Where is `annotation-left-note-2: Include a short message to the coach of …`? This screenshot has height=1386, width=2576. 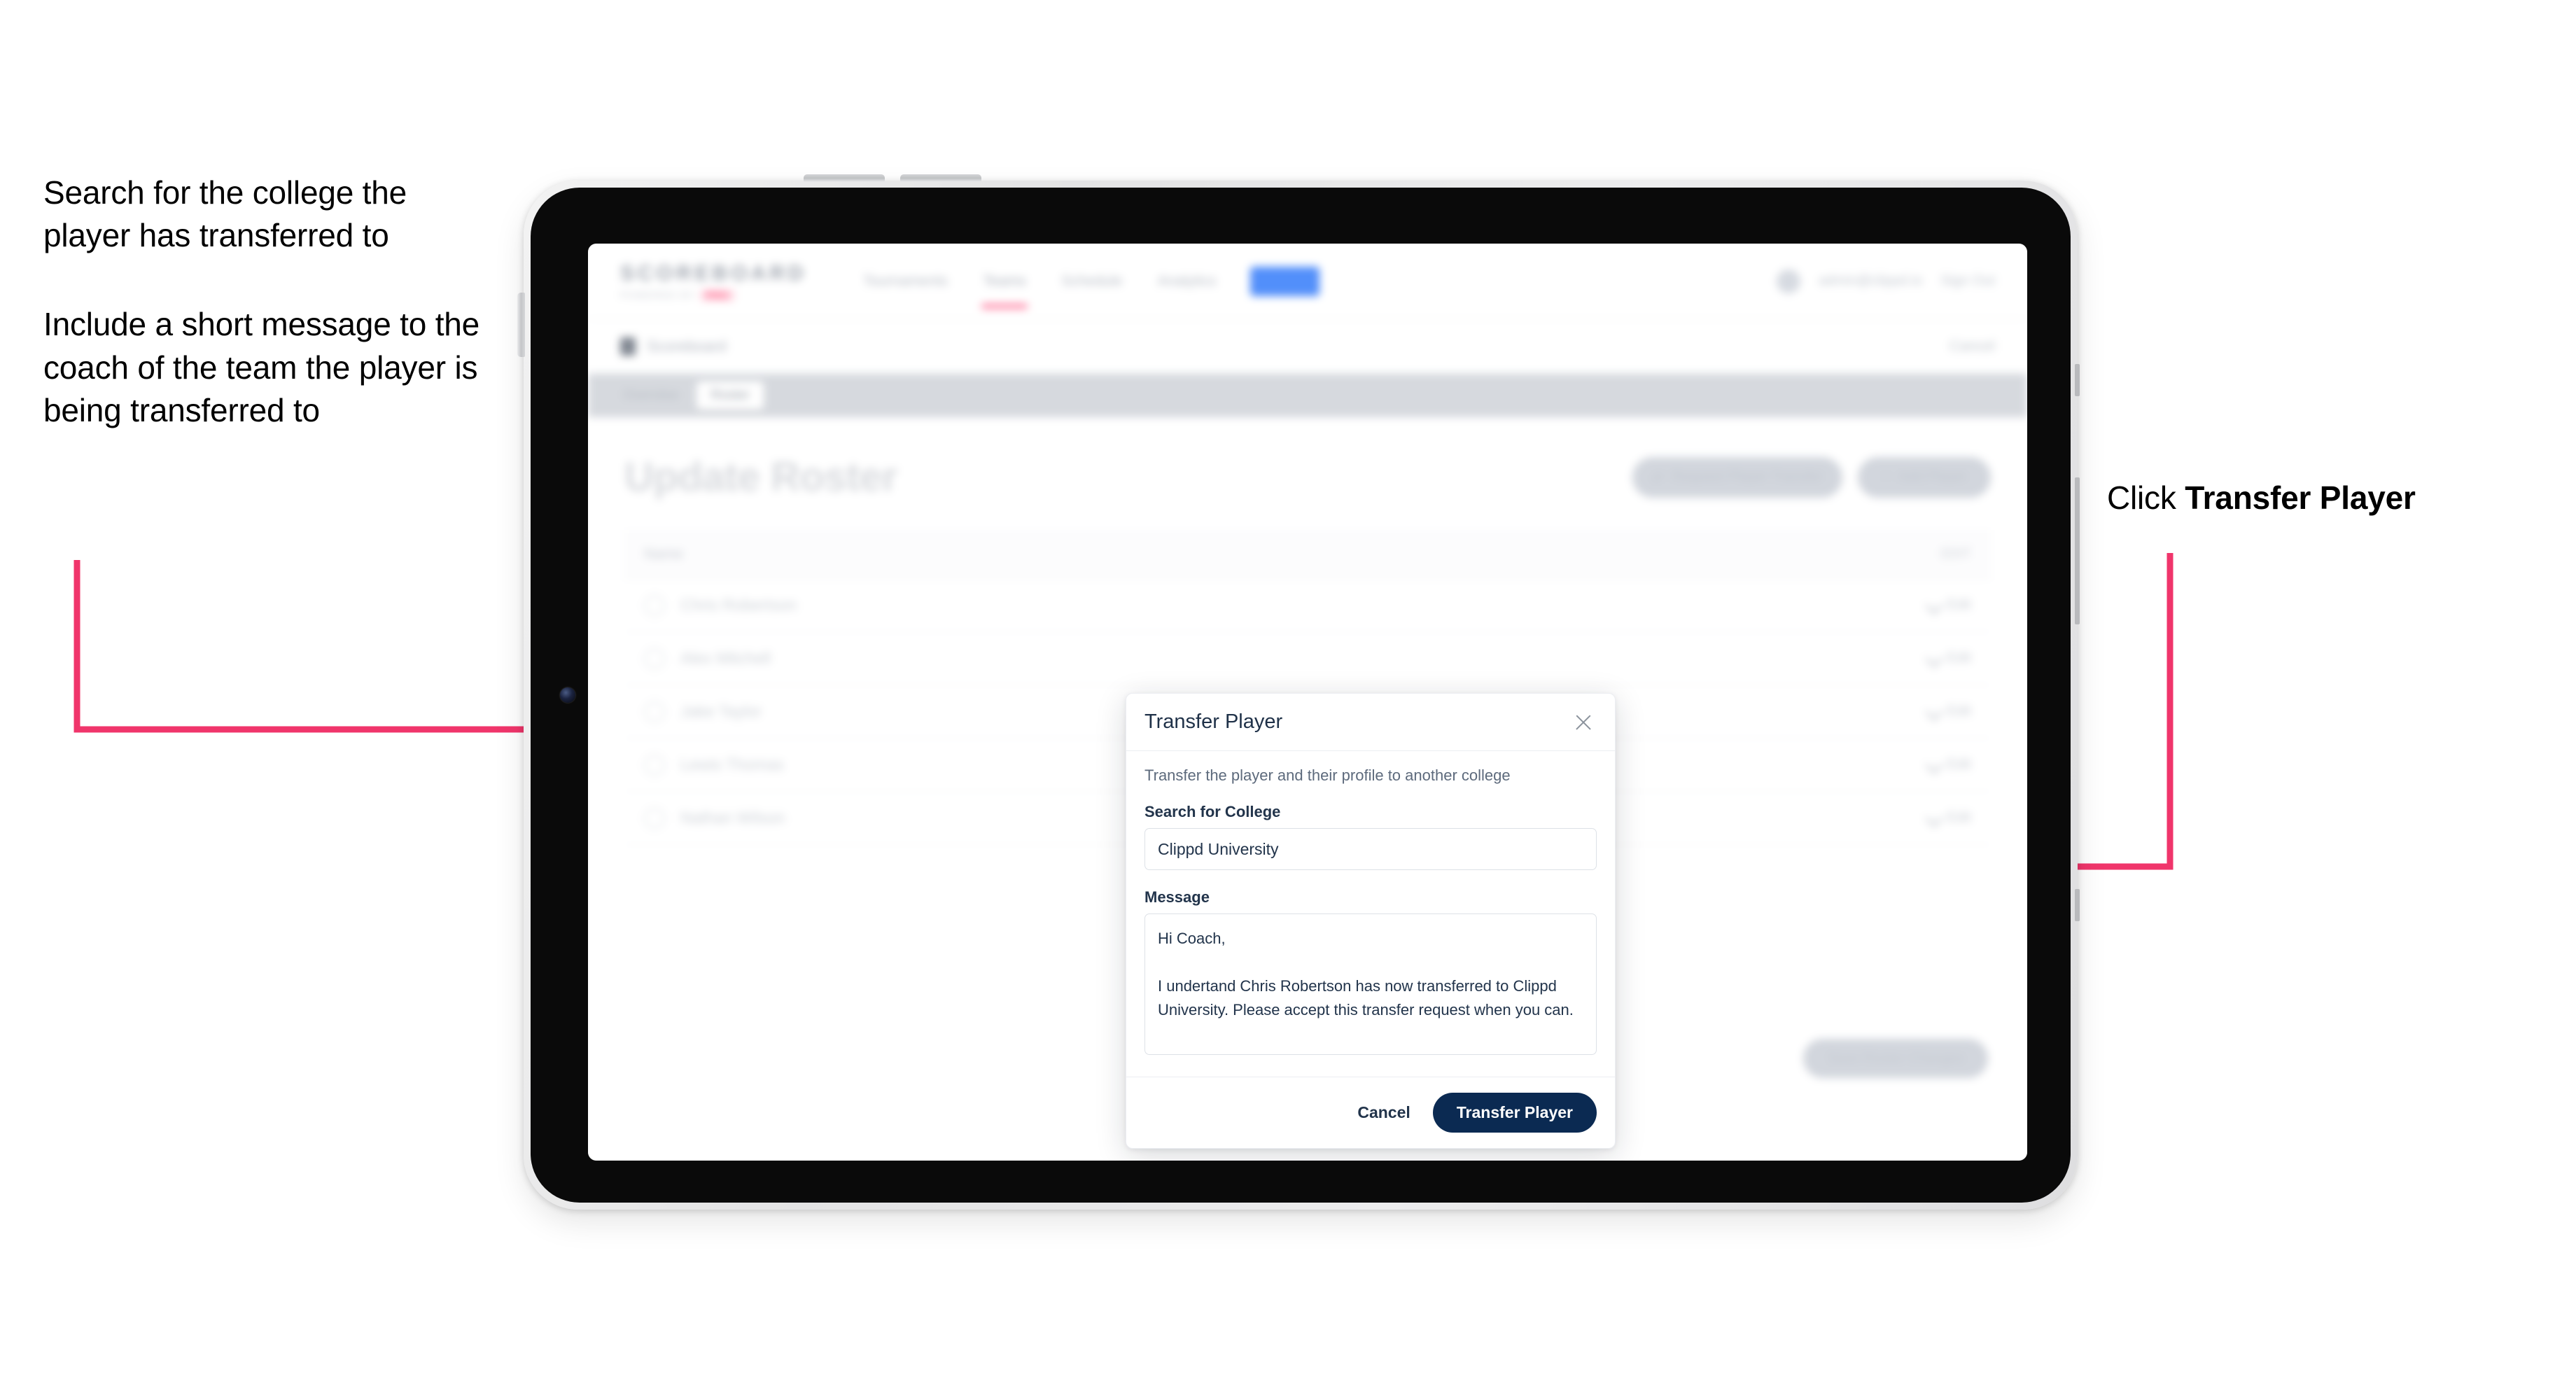
annotation-left-note-2: Include a short message to the coach of … is located at coordinates (261, 367).